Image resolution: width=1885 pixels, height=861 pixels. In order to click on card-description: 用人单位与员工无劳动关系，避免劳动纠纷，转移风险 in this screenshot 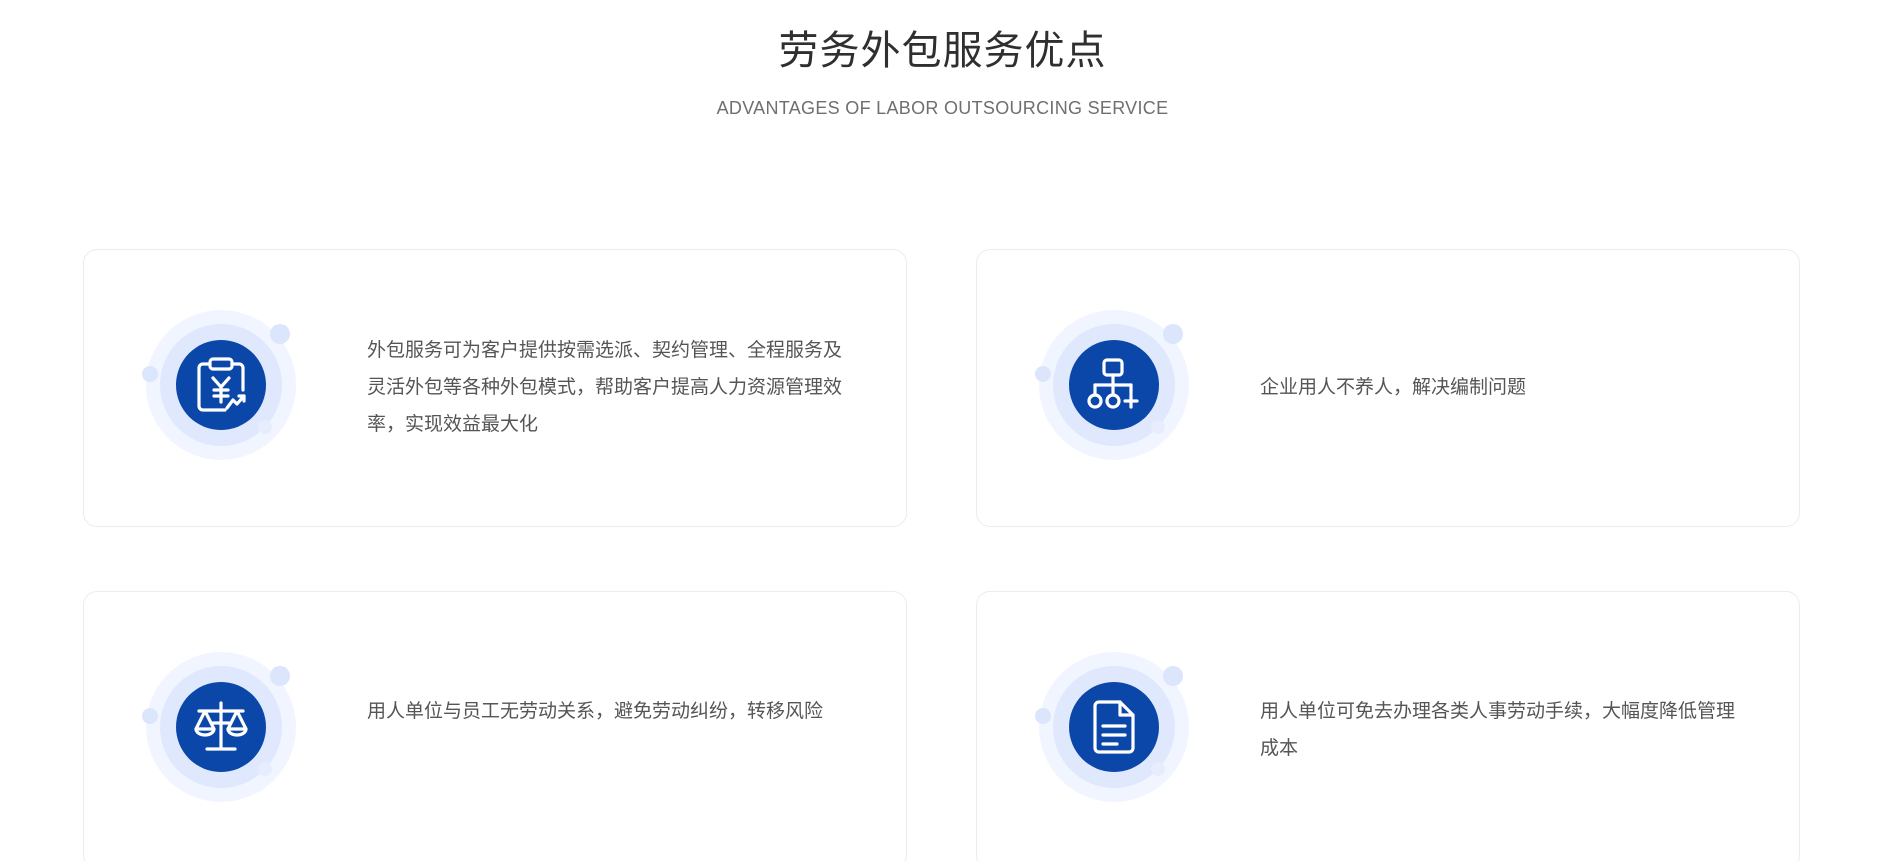, I will do `click(595, 711)`.